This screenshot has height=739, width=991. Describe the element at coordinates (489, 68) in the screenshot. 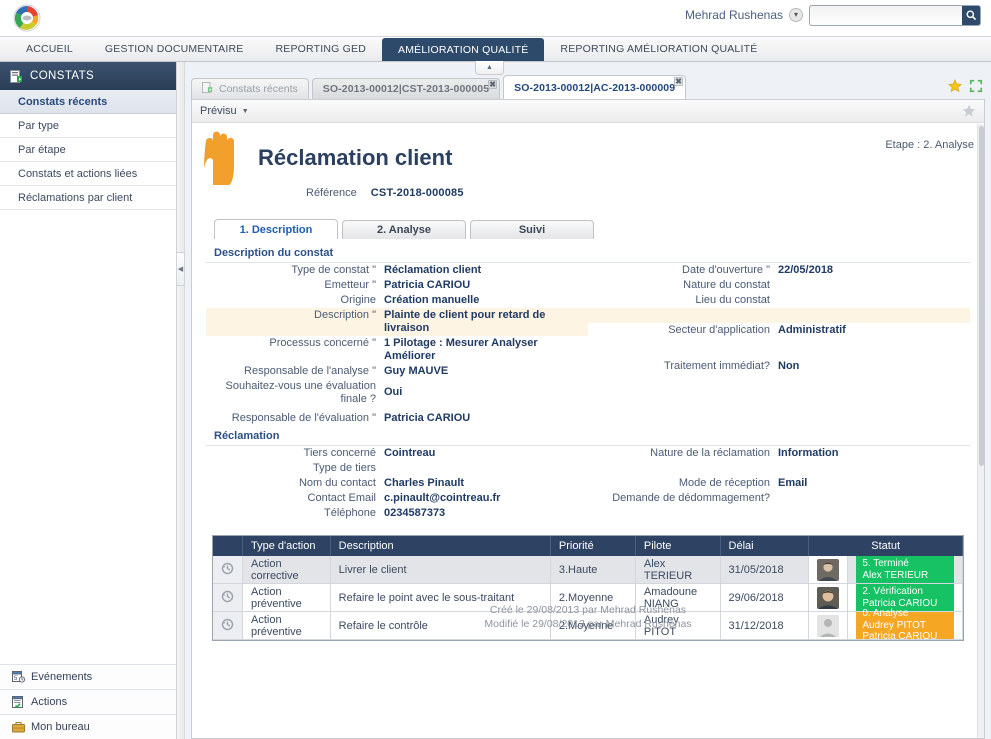

I see `header-collapse-button: ▲` at that location.